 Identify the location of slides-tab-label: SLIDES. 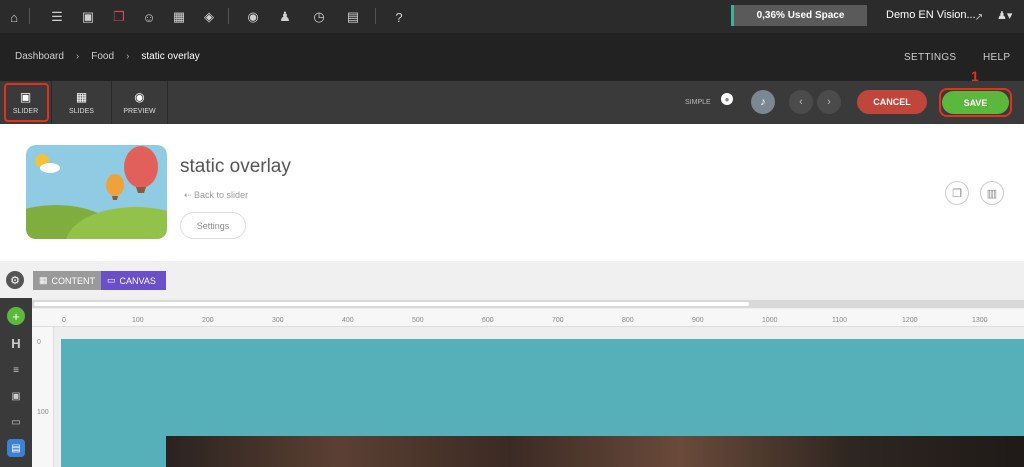
(81, 111).